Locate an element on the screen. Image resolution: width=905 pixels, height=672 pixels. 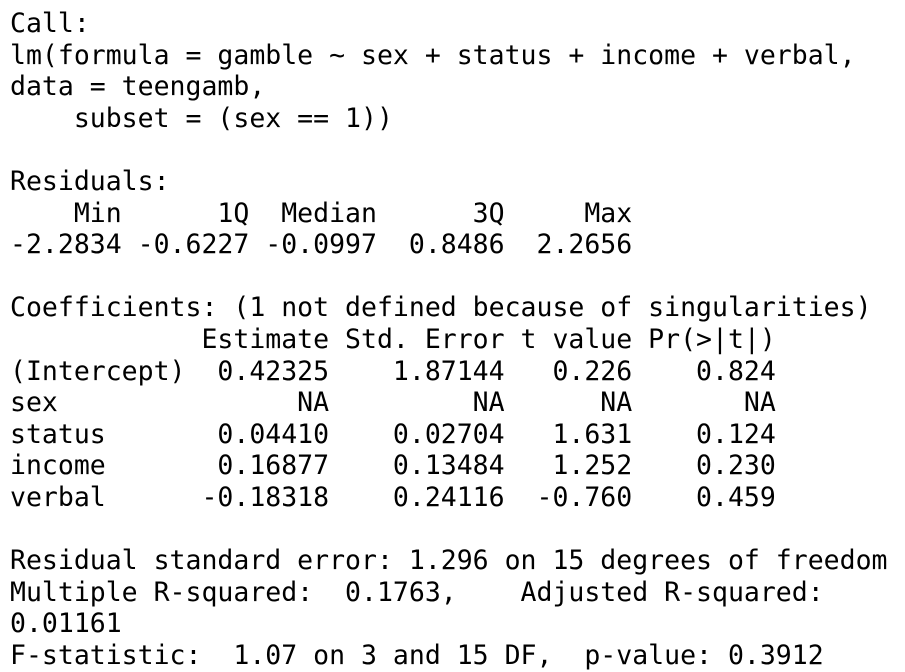
call-subset-line: subset = (sex == 1)) is located at coordinates (201, 118).